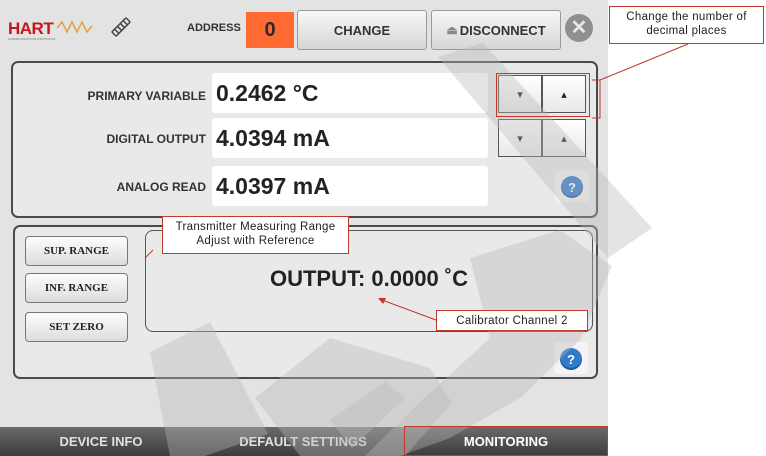 This screenshot has width=766, height=456. Describe the element at coordinates (543, 95) in the screenshot. I see `annotation-highlight-decimal` at that location.